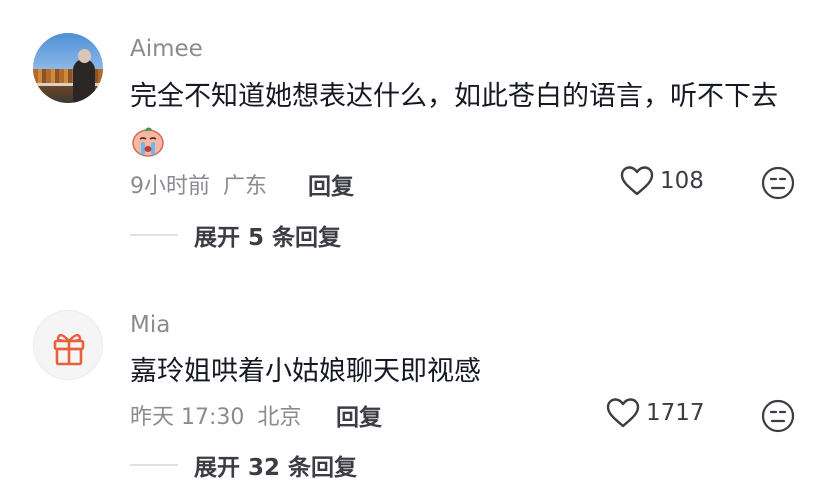 Image resolution: width=828 pixels, height=485 pixels. Describe the element at coordinates (276, 468) in the screenshot. I see `expand-replies-label: 展开 32 条回复` at that location.